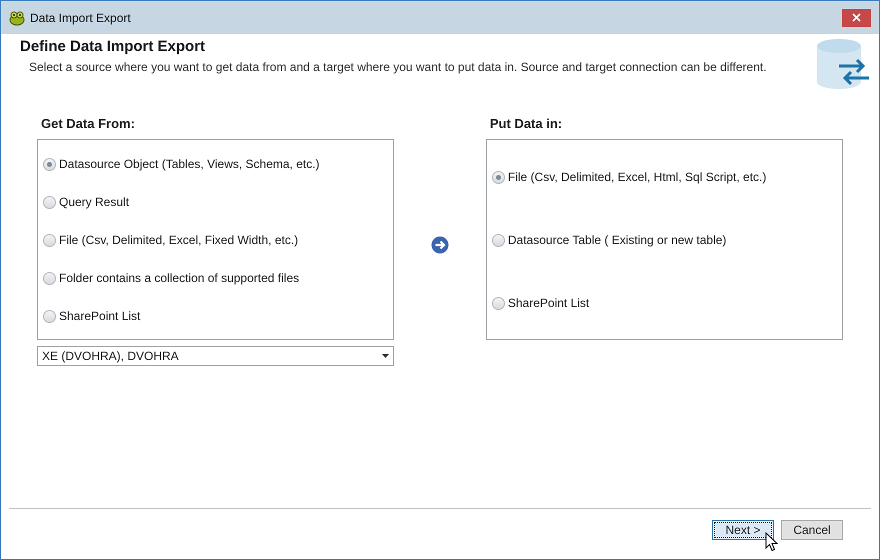  I want to click on dropdown-caret-icon, so click(386, 356).